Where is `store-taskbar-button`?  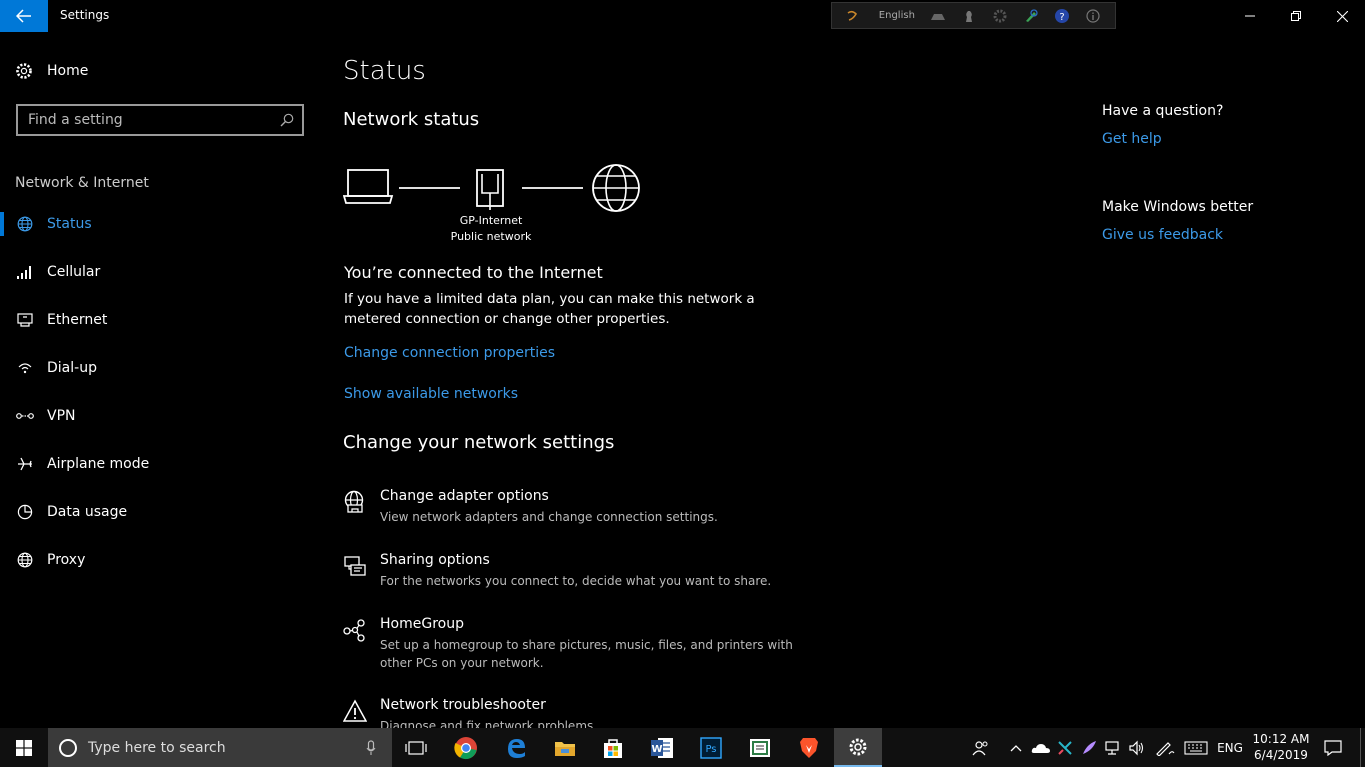 store-taskbar-button is located at coordinates (613, 747).